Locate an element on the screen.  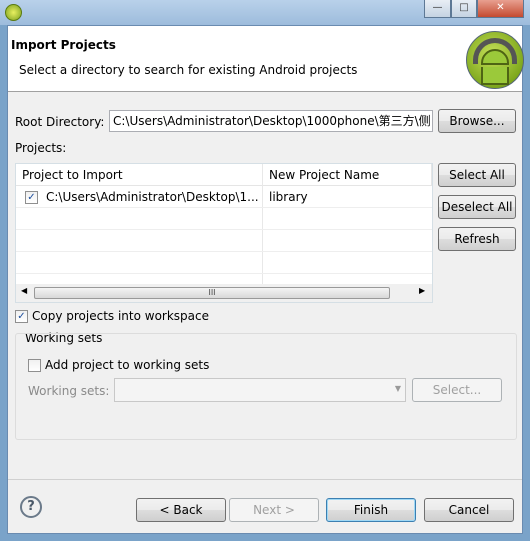
working-sets-combo: ▼ is located at coordinates (260, 390).